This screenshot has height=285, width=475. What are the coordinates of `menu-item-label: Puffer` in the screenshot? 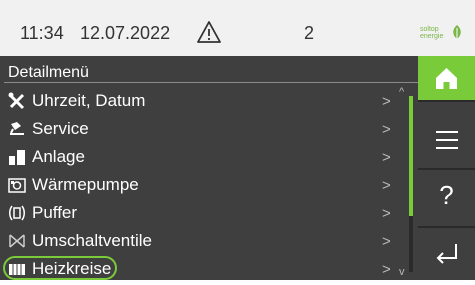 It's located at (55, 212).